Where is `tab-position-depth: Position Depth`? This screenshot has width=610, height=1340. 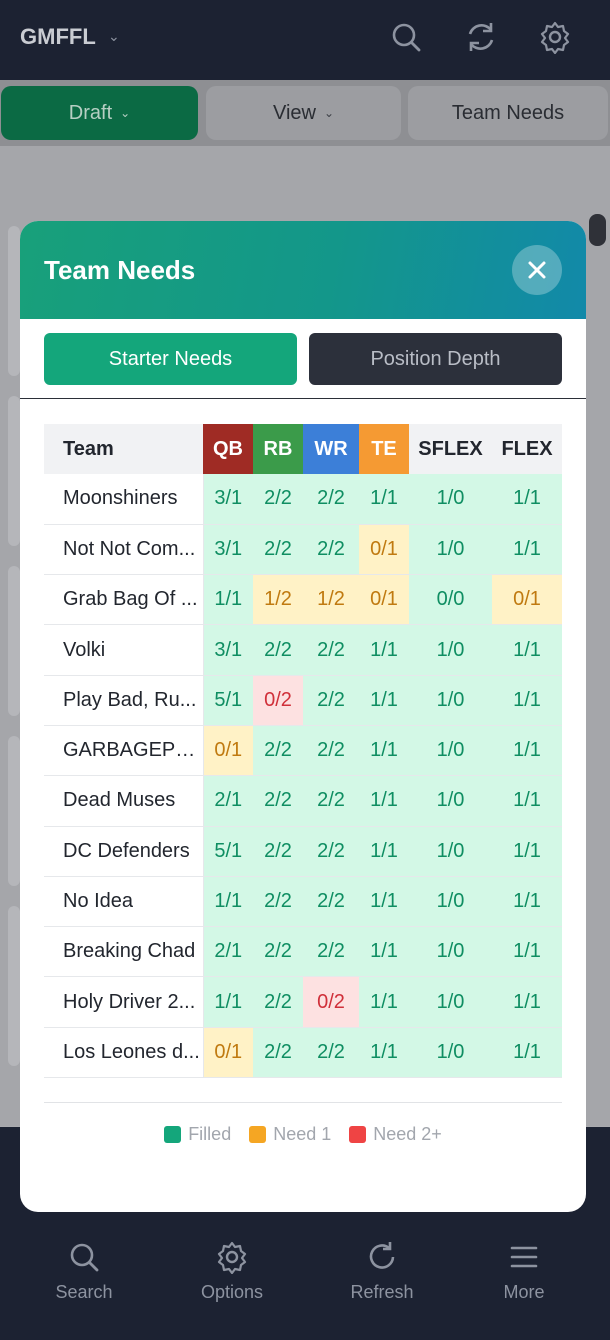
tab-position-depth: Position Depth is located at coordinates (435, 359).